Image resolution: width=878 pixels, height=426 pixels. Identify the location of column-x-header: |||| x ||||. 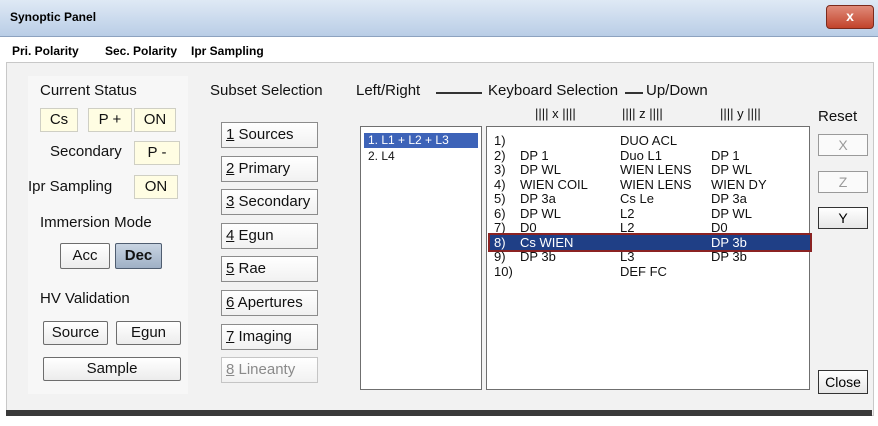
(555, 113).